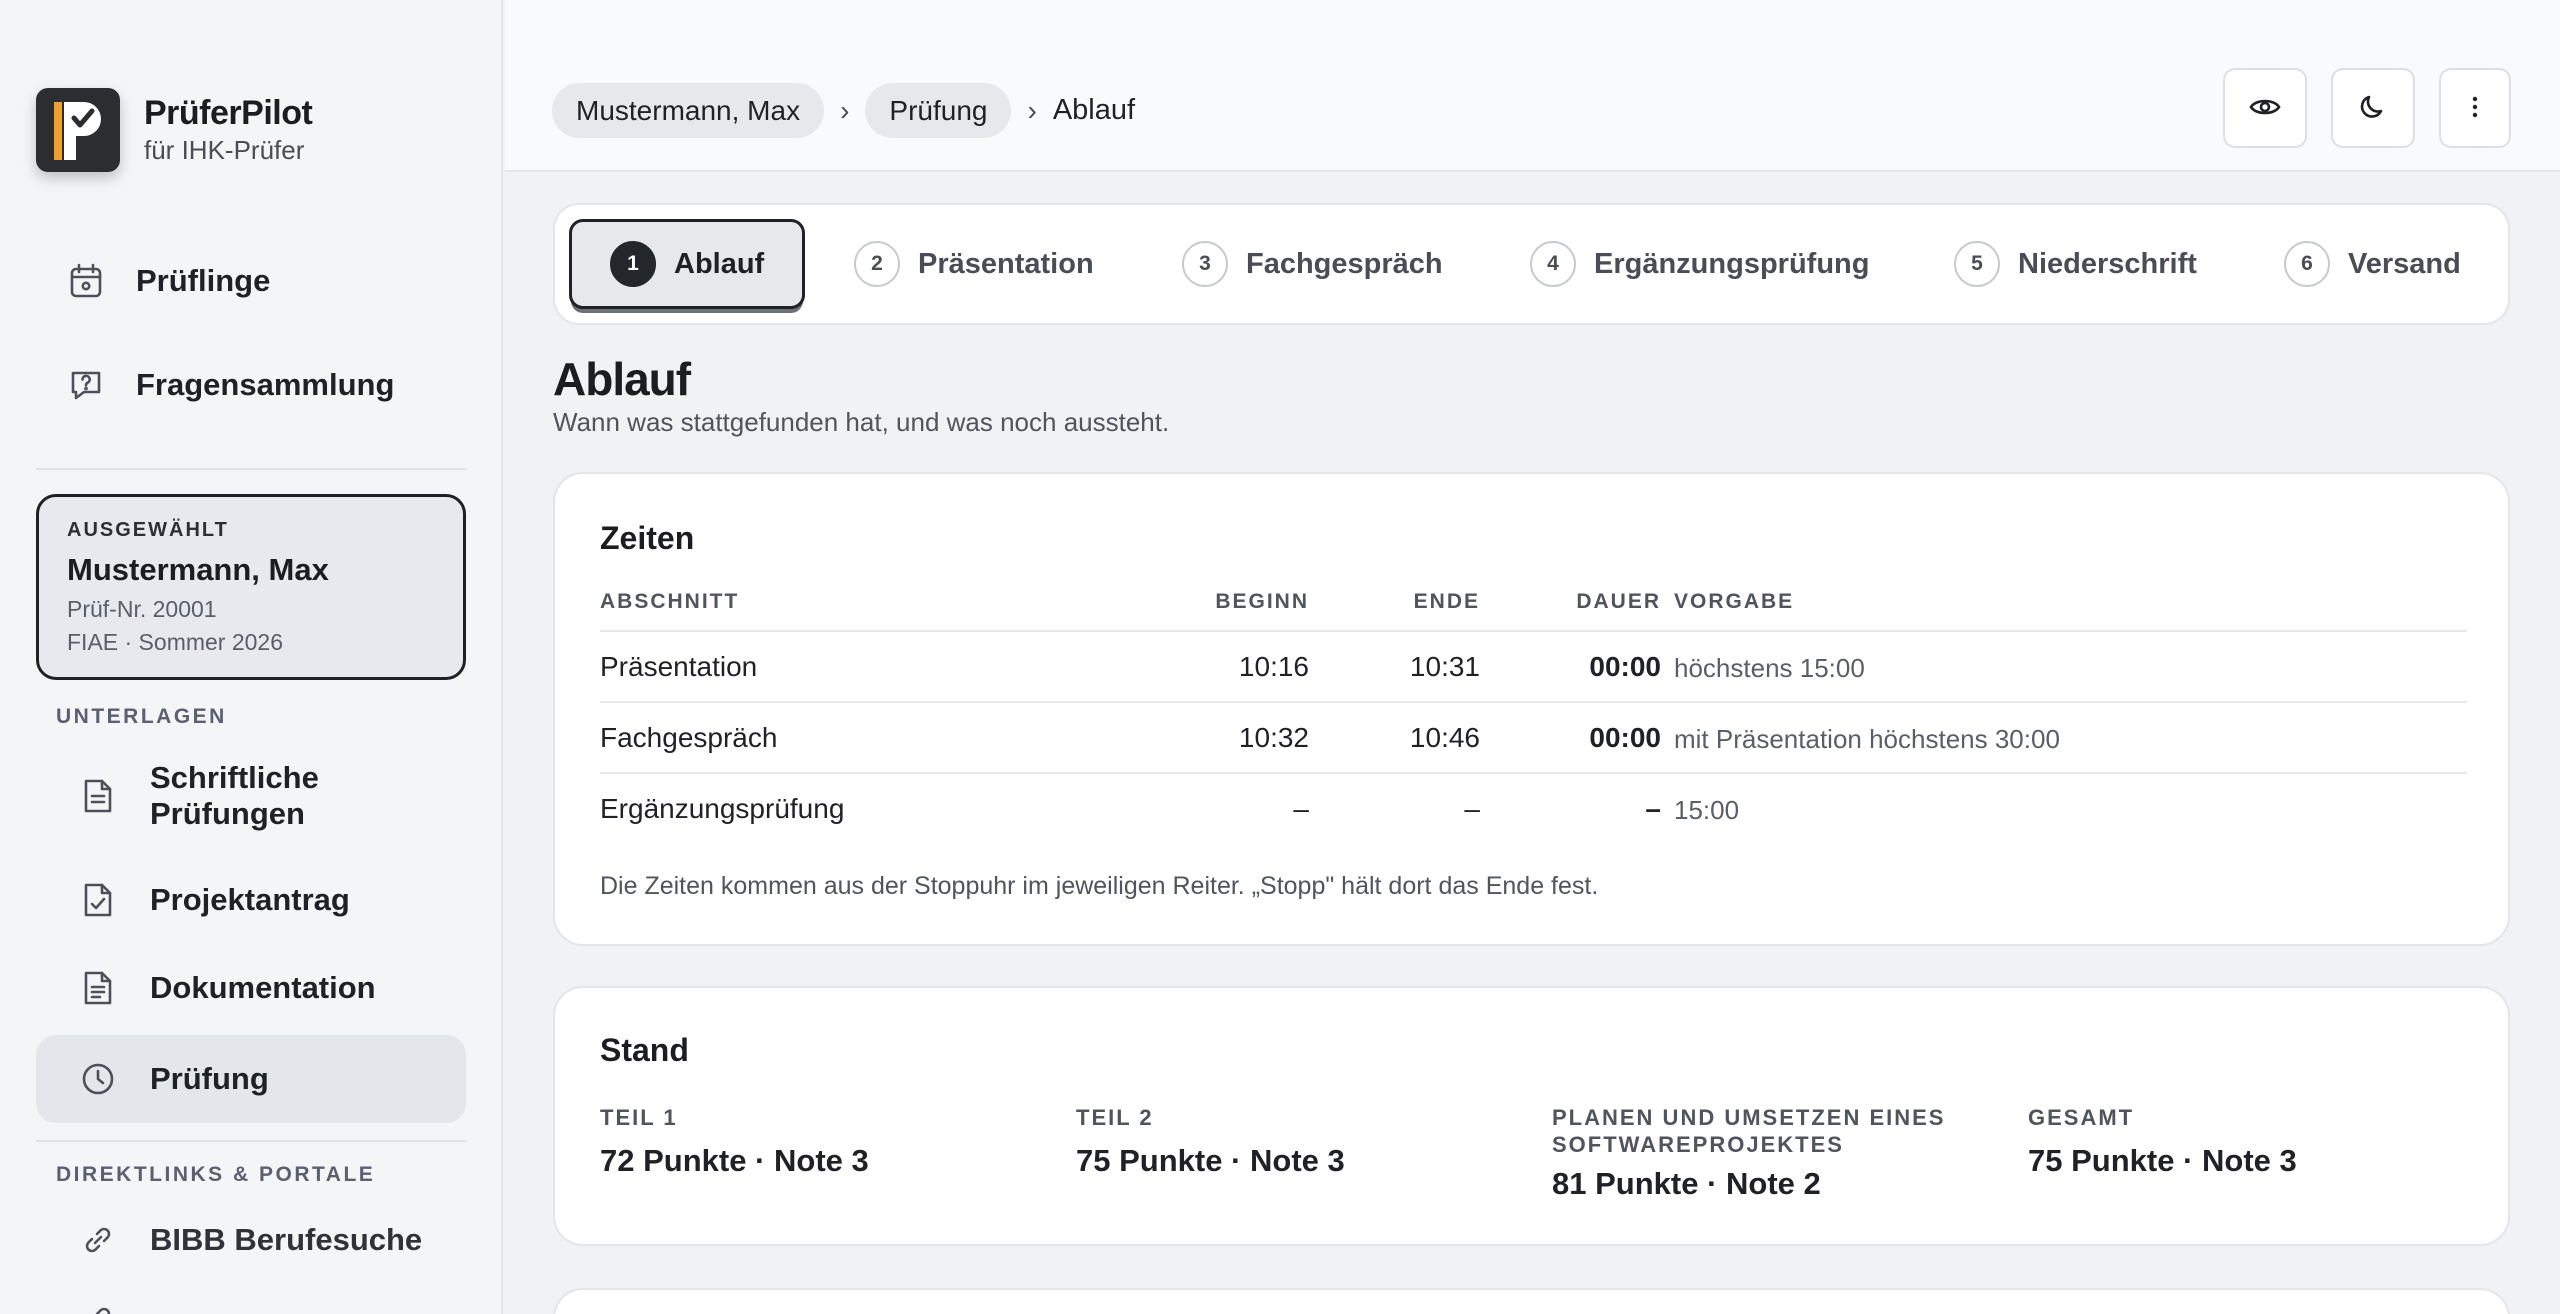 The image size is (2560, 1314). What do you see at coordinates (1312, 264) in the screenshot?
I see `tab-fachgesprach: 3 Fachgespräch` at bounding box center [1312, 264].